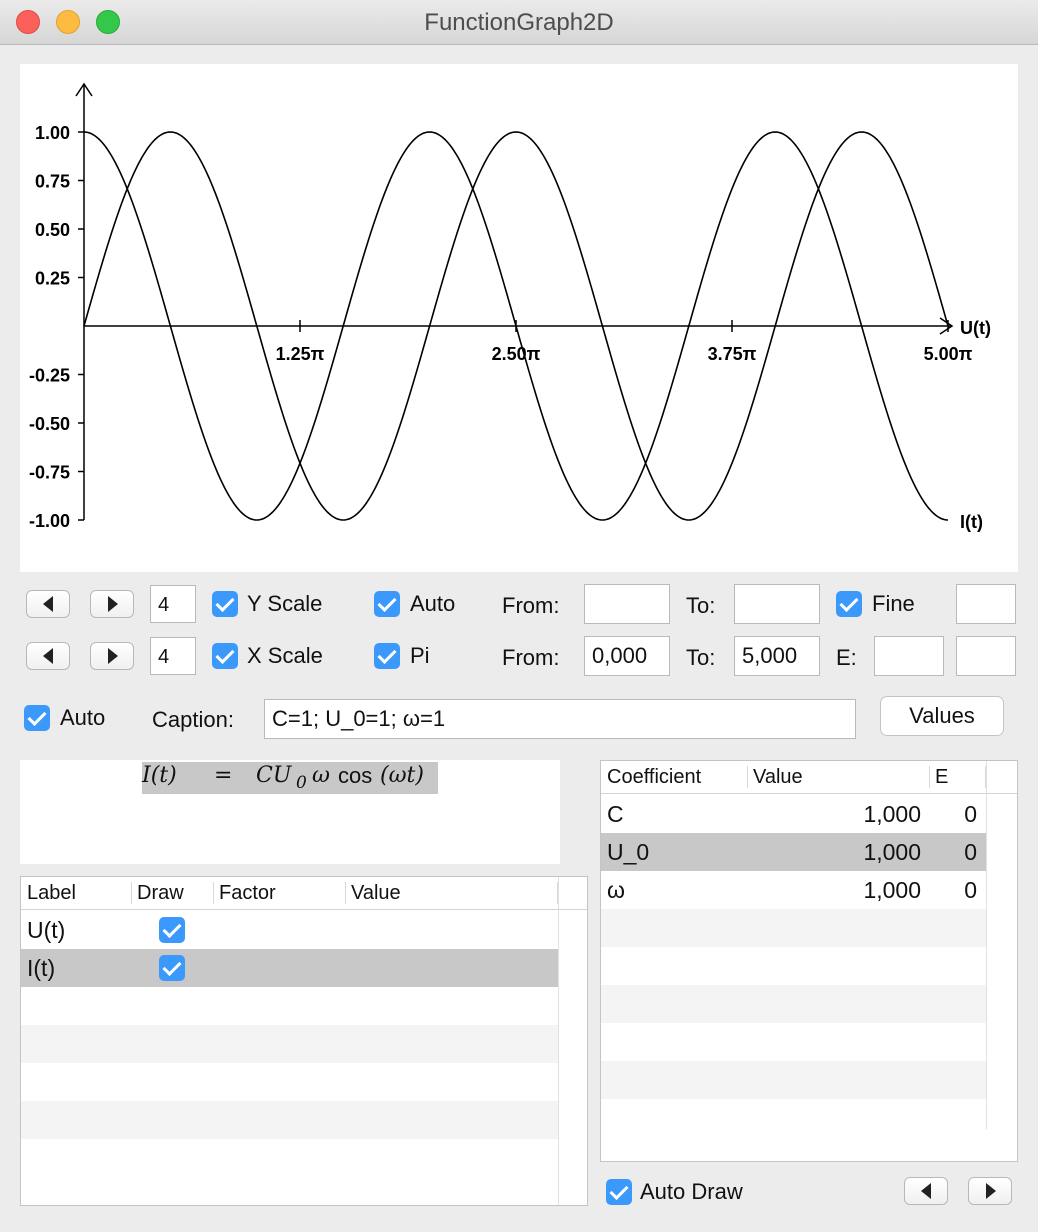 The width and height of the screenshot is (1038, 1232). Describe the element at coordinates (49, 521) in the screenshot. I see `y-tick-label: -1.00` at that location.